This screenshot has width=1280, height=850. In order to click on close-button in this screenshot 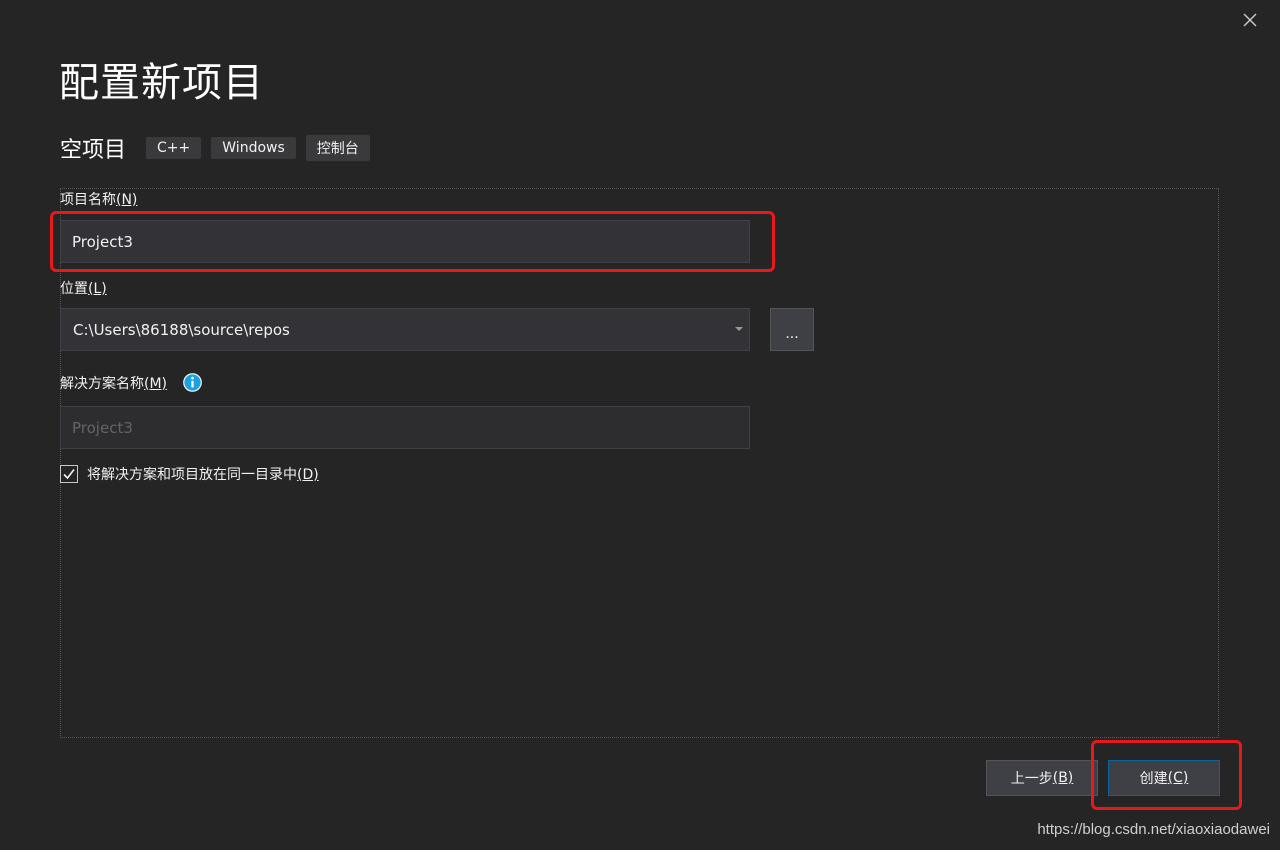, I will do `click(1250, 20)`.